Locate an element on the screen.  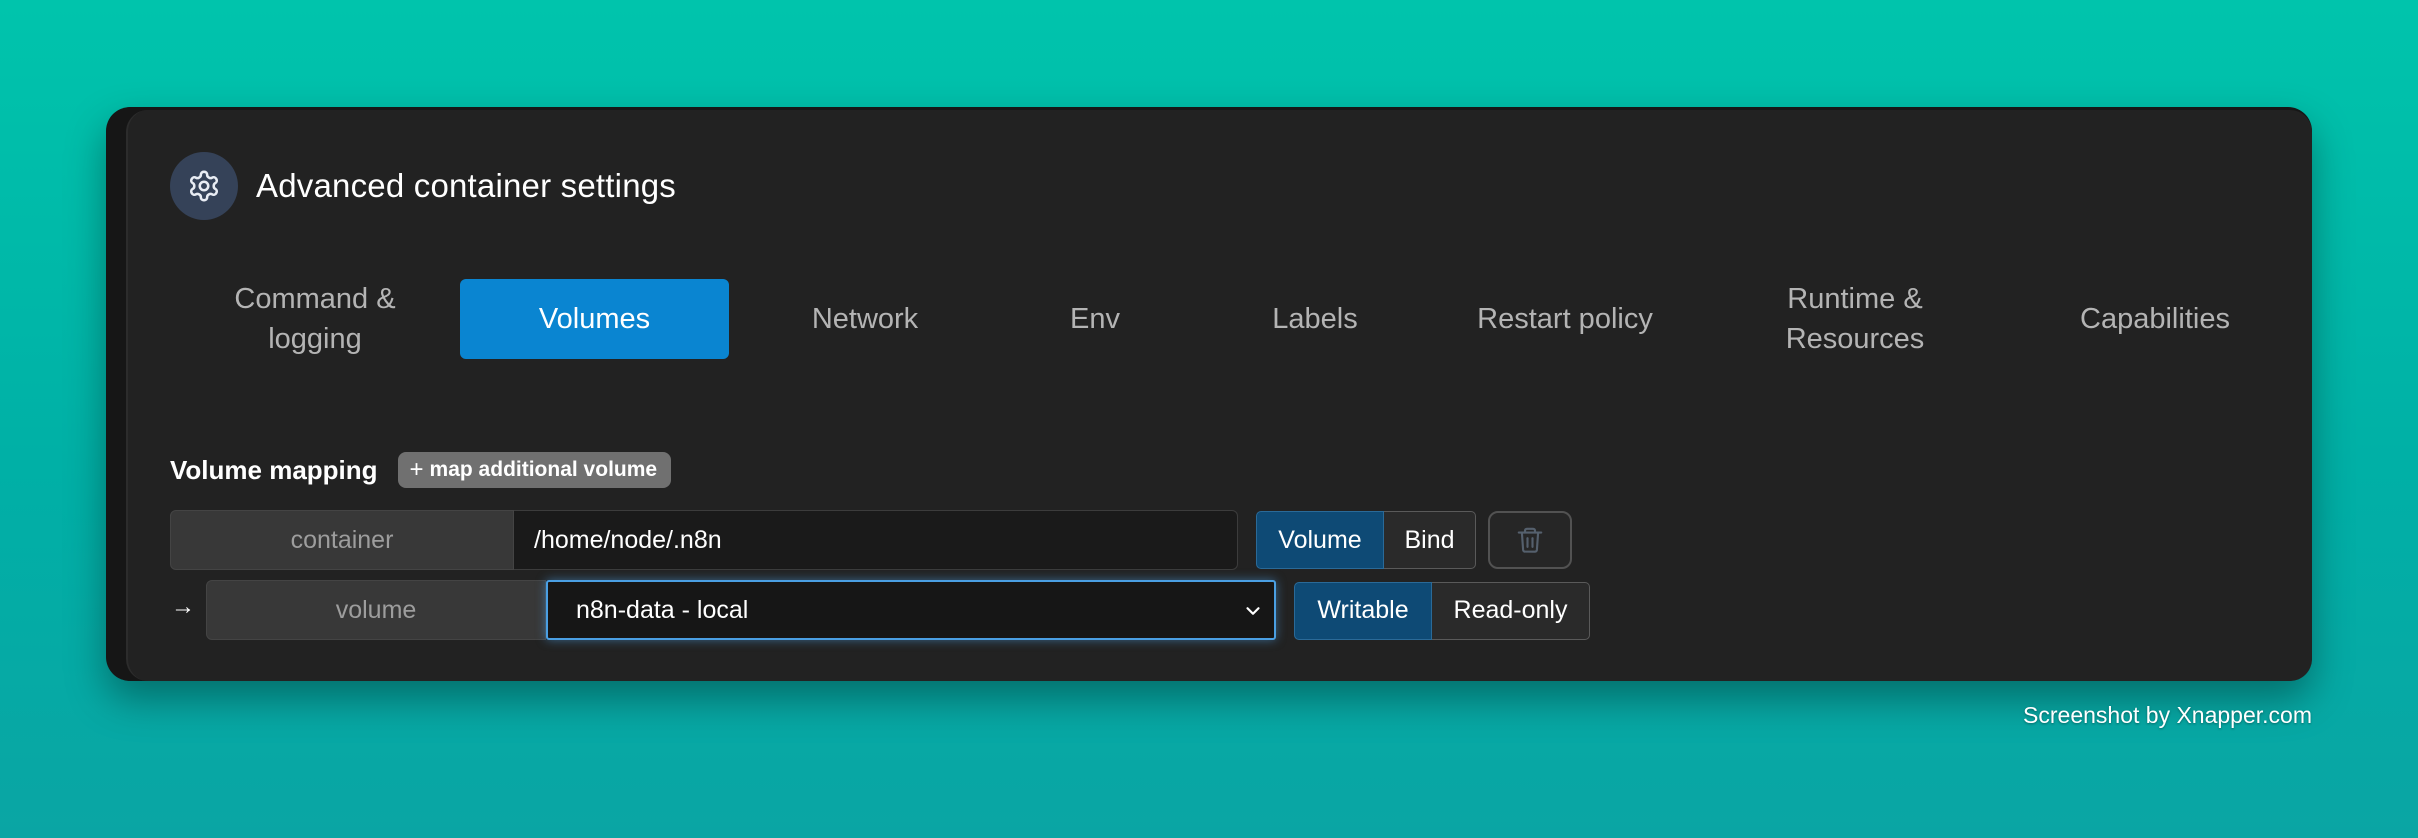
volume-row-container: container /home/node/.n8n Volume Bind is located at coordinates (871, 540).